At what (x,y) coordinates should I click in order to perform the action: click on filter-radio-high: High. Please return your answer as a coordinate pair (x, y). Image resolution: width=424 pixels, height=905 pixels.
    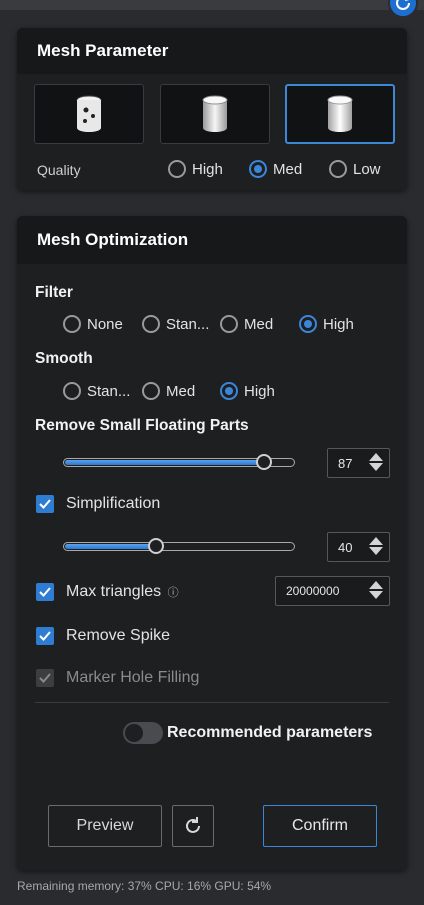
    Looking at the image, I should click on (326, 324).